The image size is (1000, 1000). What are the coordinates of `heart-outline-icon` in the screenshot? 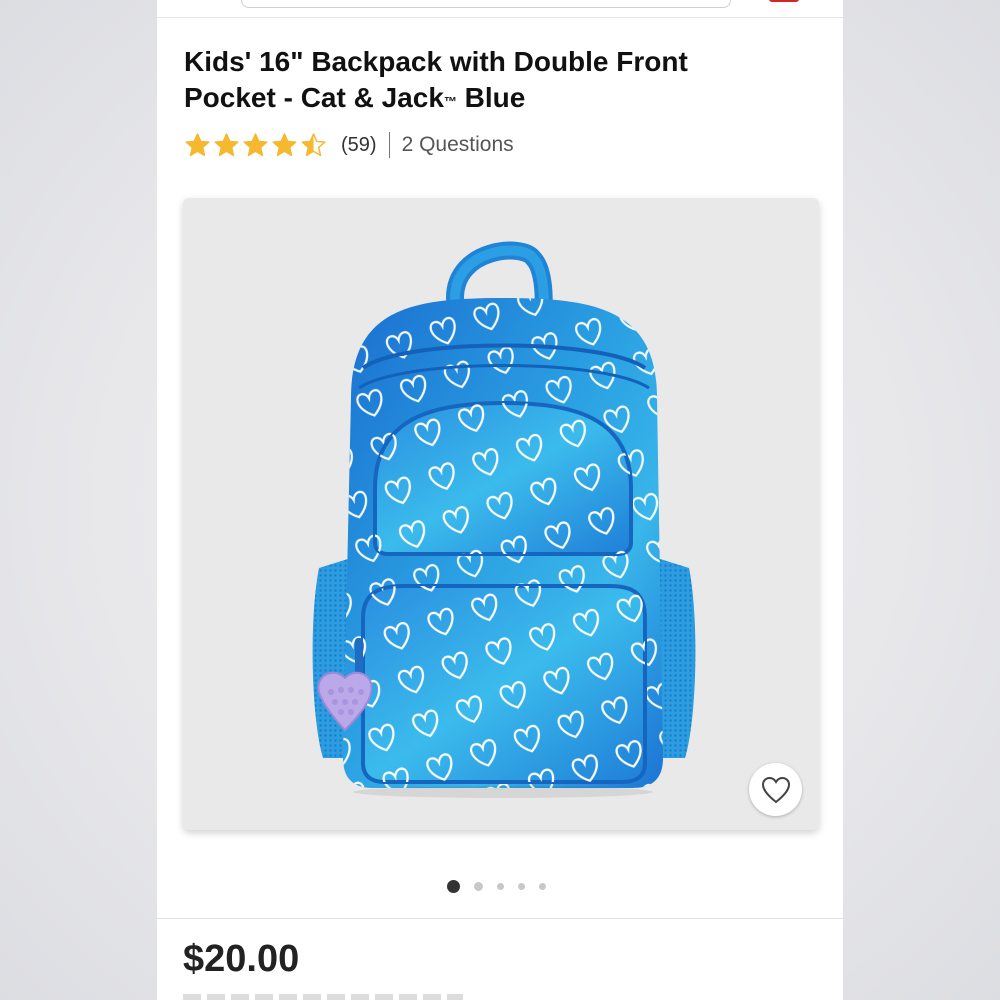 It's located at (775, 789).